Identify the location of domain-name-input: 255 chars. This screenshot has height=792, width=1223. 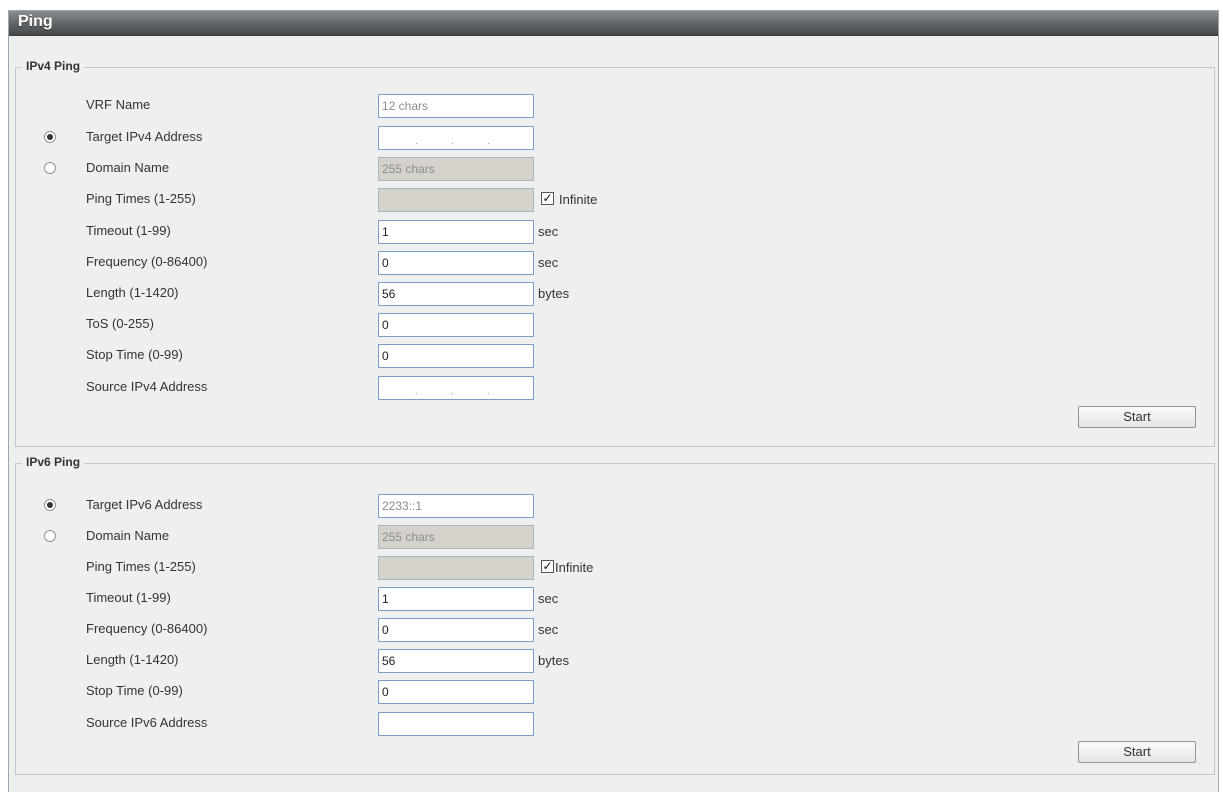
(456, 169).